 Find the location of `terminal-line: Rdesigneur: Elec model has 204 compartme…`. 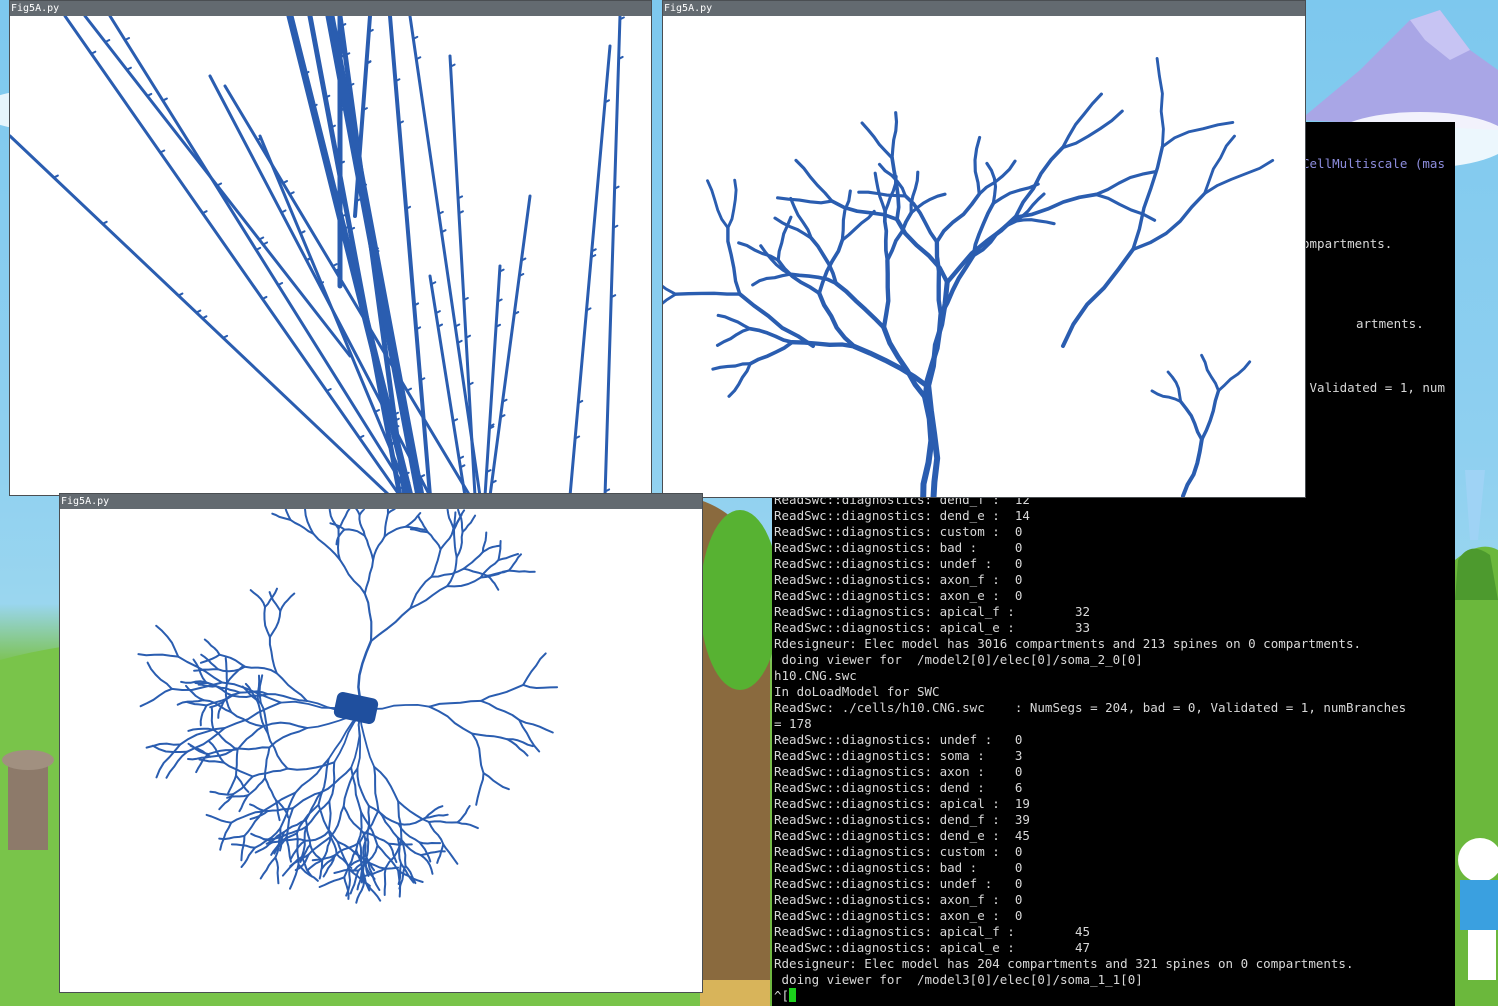

terminal-line: Rdesigneur: Elec model has 204 compartme… is located at coordinates (1064, 963).